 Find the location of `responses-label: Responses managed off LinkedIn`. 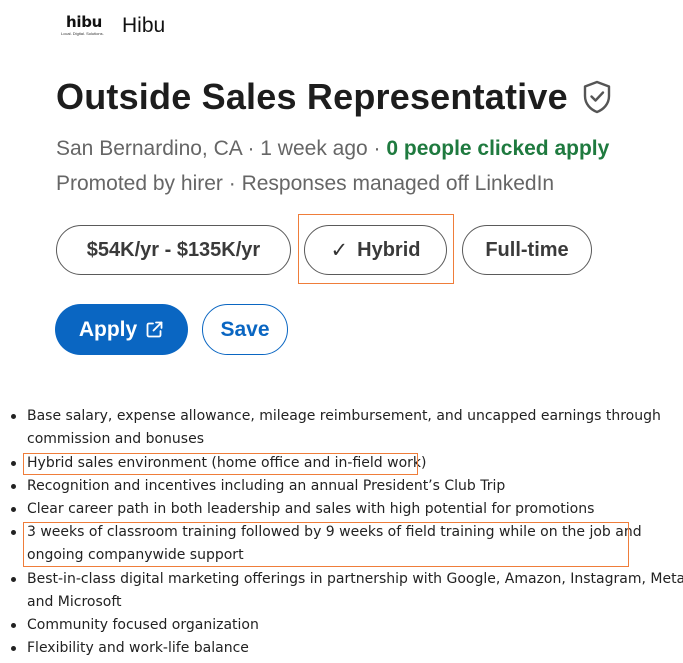

responses-label: Responses managed off LinkedIn is located at coordinates (398, 183).